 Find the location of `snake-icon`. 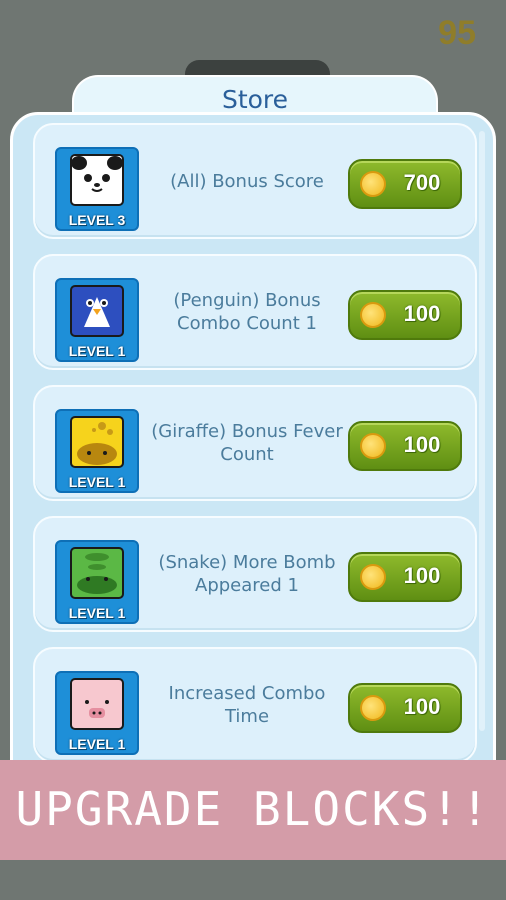

snake-icon is located at coordinates (97, 573).